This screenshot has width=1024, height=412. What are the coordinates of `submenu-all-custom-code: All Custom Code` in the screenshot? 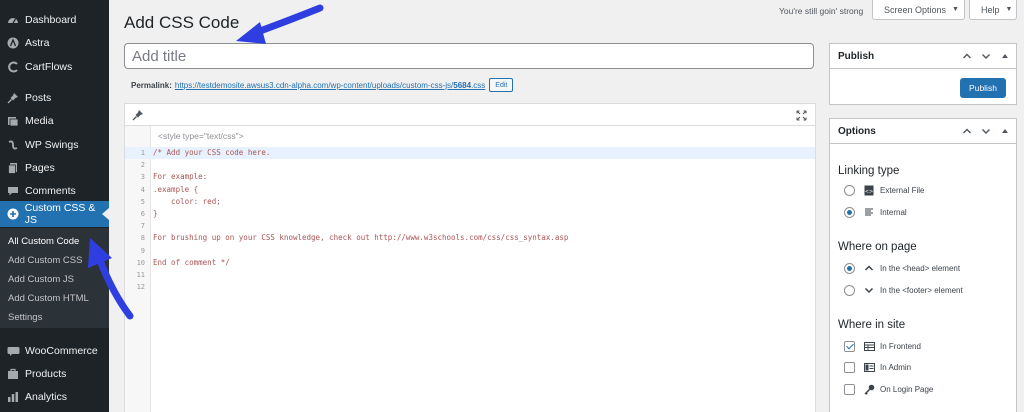 It's located at (43, 241).